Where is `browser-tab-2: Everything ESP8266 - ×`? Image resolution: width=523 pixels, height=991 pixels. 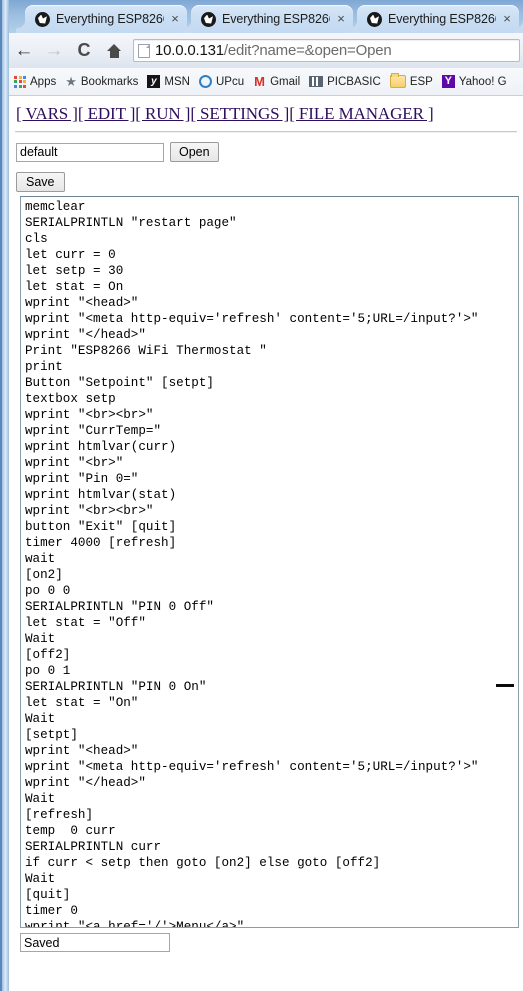
browser-tab-2: Everything ESP8266 - × is located at coordinates (267, 19).